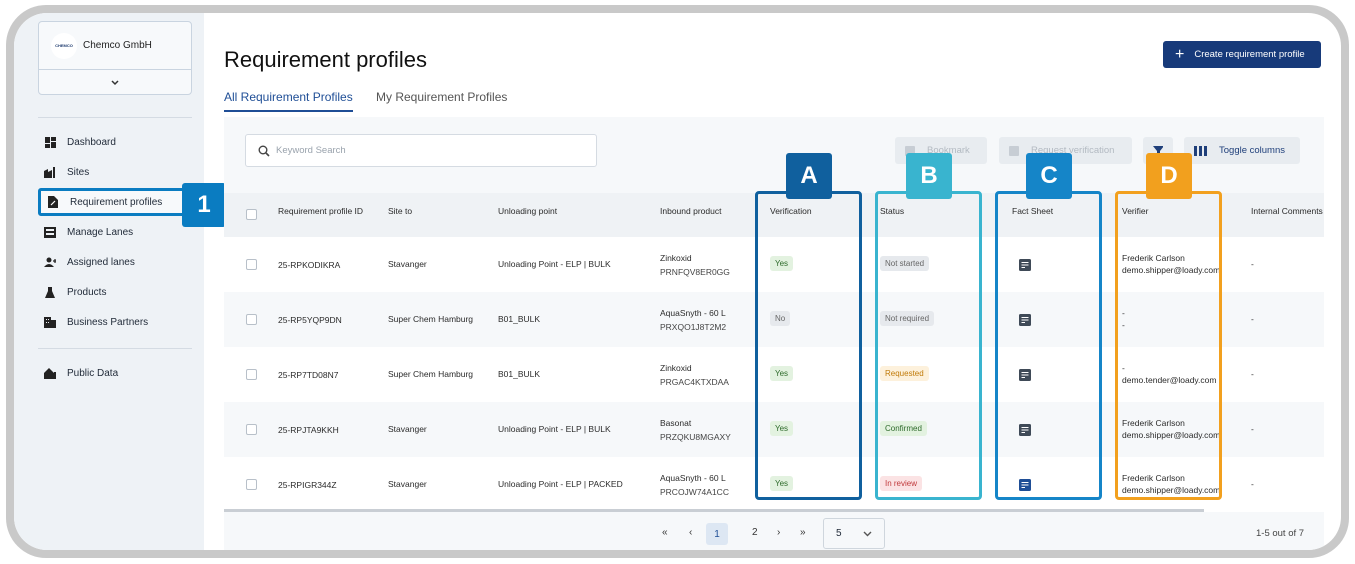 Image resolution: width=1355 pixels, height=564 pixels. I want to click on factory-icon, so click(50, 172).